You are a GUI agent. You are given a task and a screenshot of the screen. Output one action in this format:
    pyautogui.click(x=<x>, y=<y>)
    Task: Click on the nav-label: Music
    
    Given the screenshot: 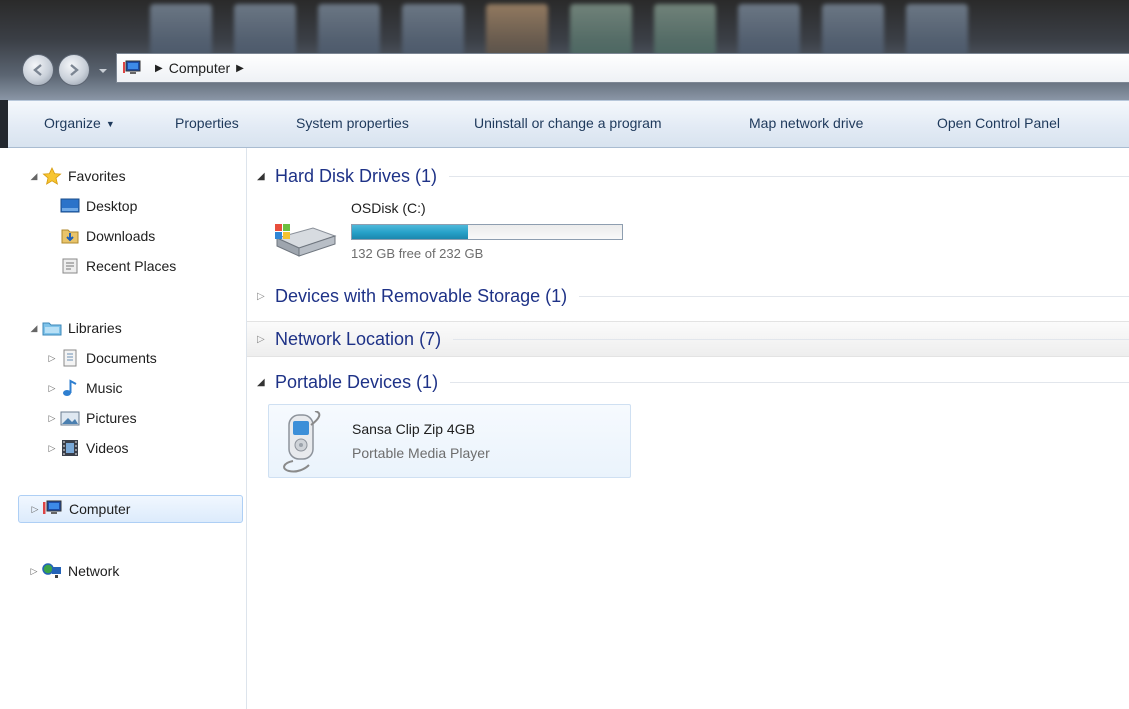 What is the action you would take?
    pyautogui.click(x=104, y=388)
    